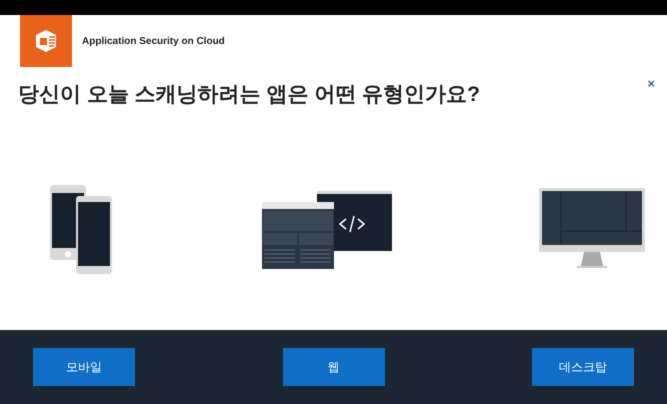  What do you see at coordinates (583, 367) in the screenshot?
I see `option-button: 데스크탑` at bounding box center [583, 367].